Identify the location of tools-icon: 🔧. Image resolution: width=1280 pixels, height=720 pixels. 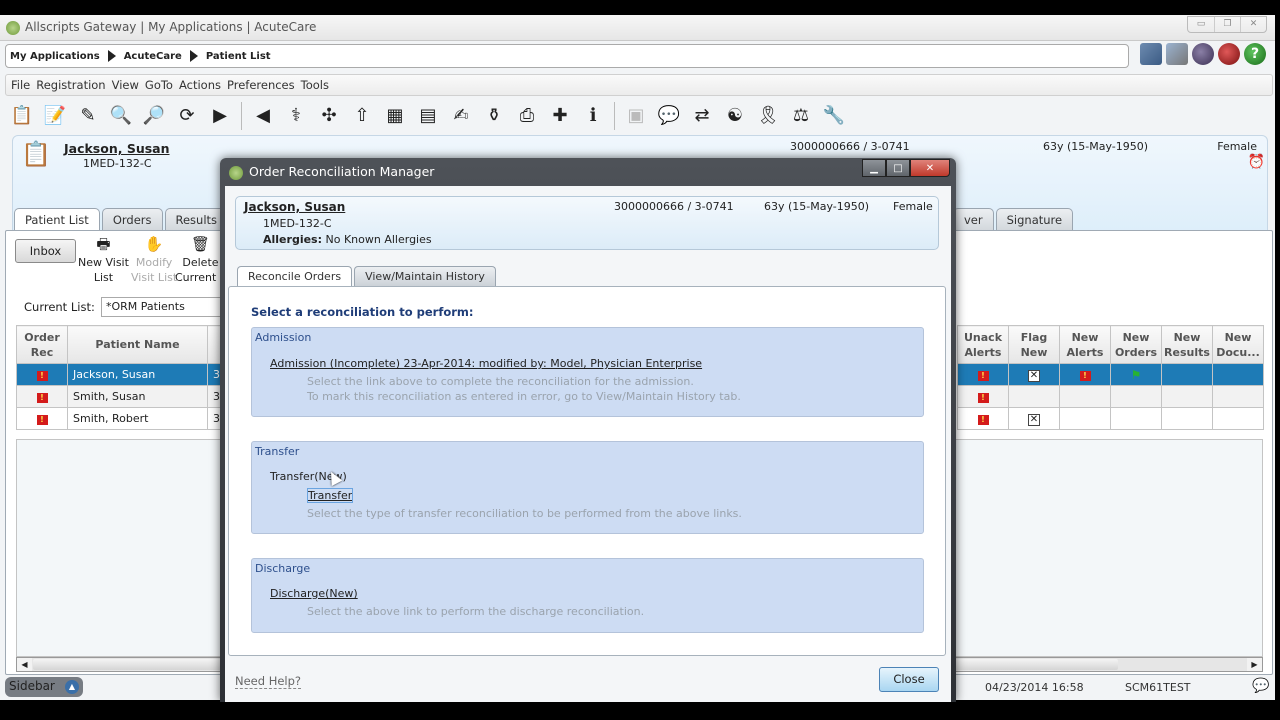
(834, 116).